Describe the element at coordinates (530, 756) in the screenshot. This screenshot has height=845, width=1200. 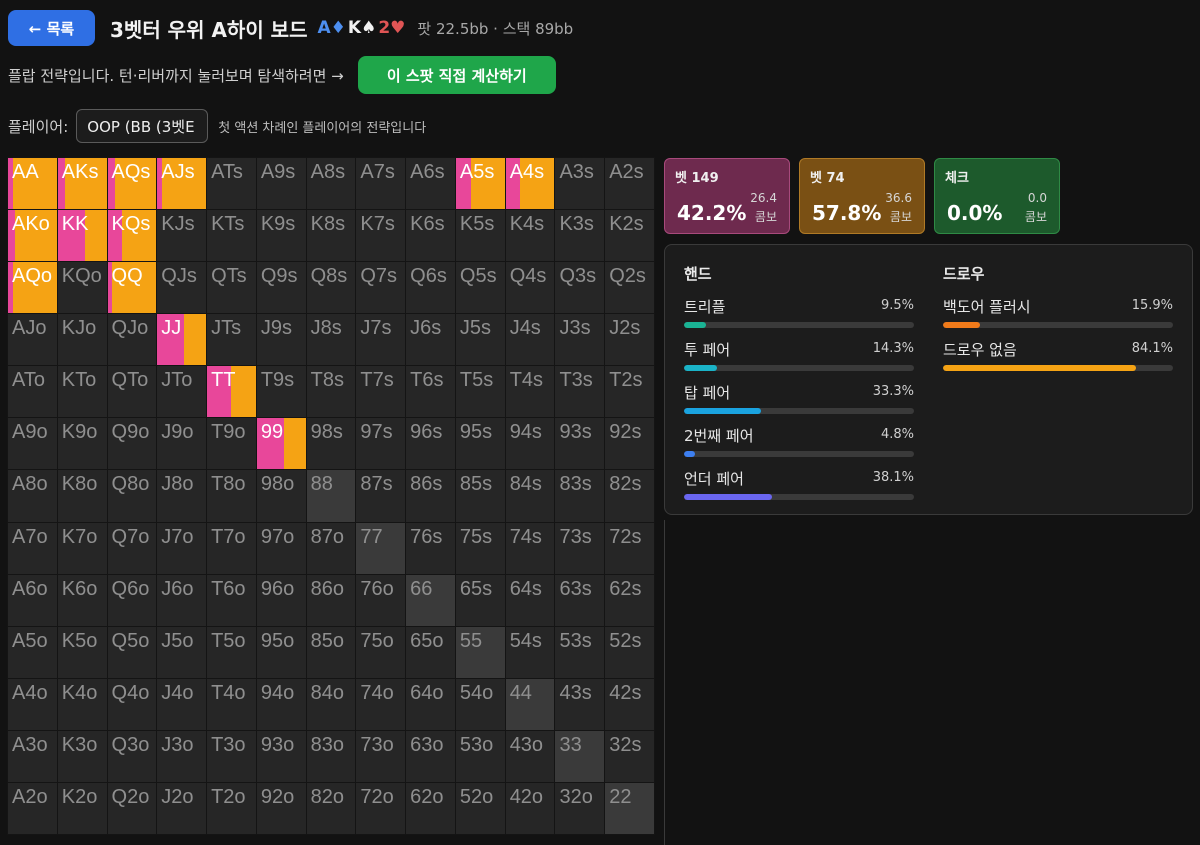
I see `hand-cell: 43o` at that location.